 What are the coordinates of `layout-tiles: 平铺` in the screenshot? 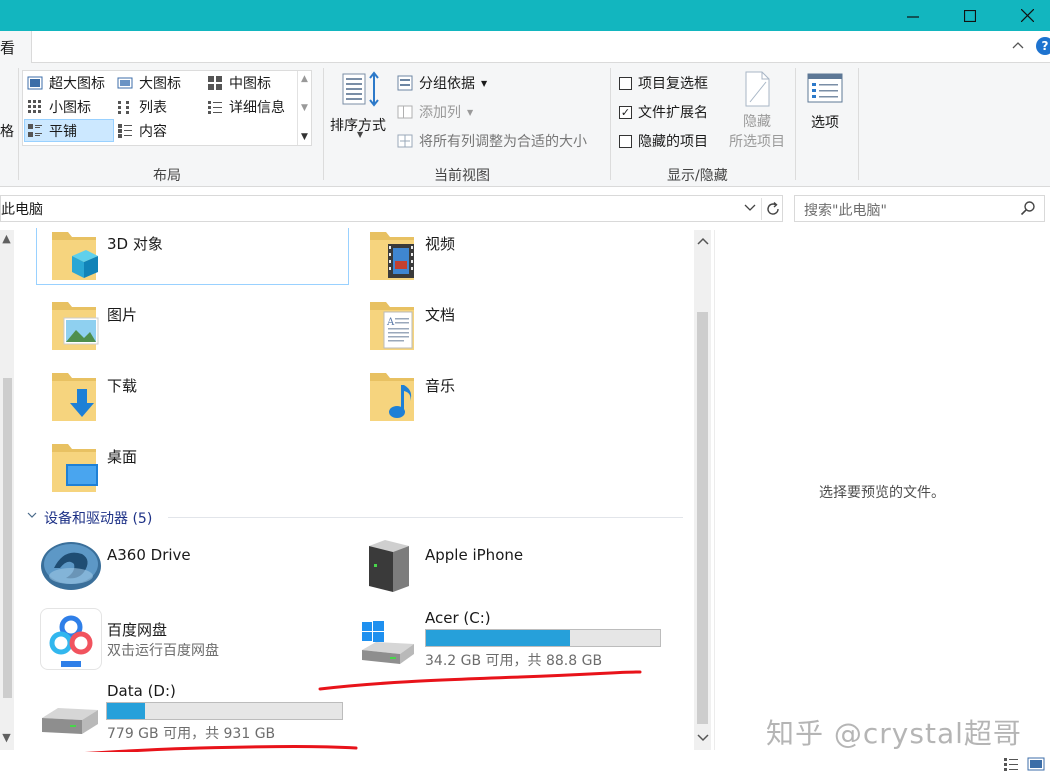 It's located at (69, 130).